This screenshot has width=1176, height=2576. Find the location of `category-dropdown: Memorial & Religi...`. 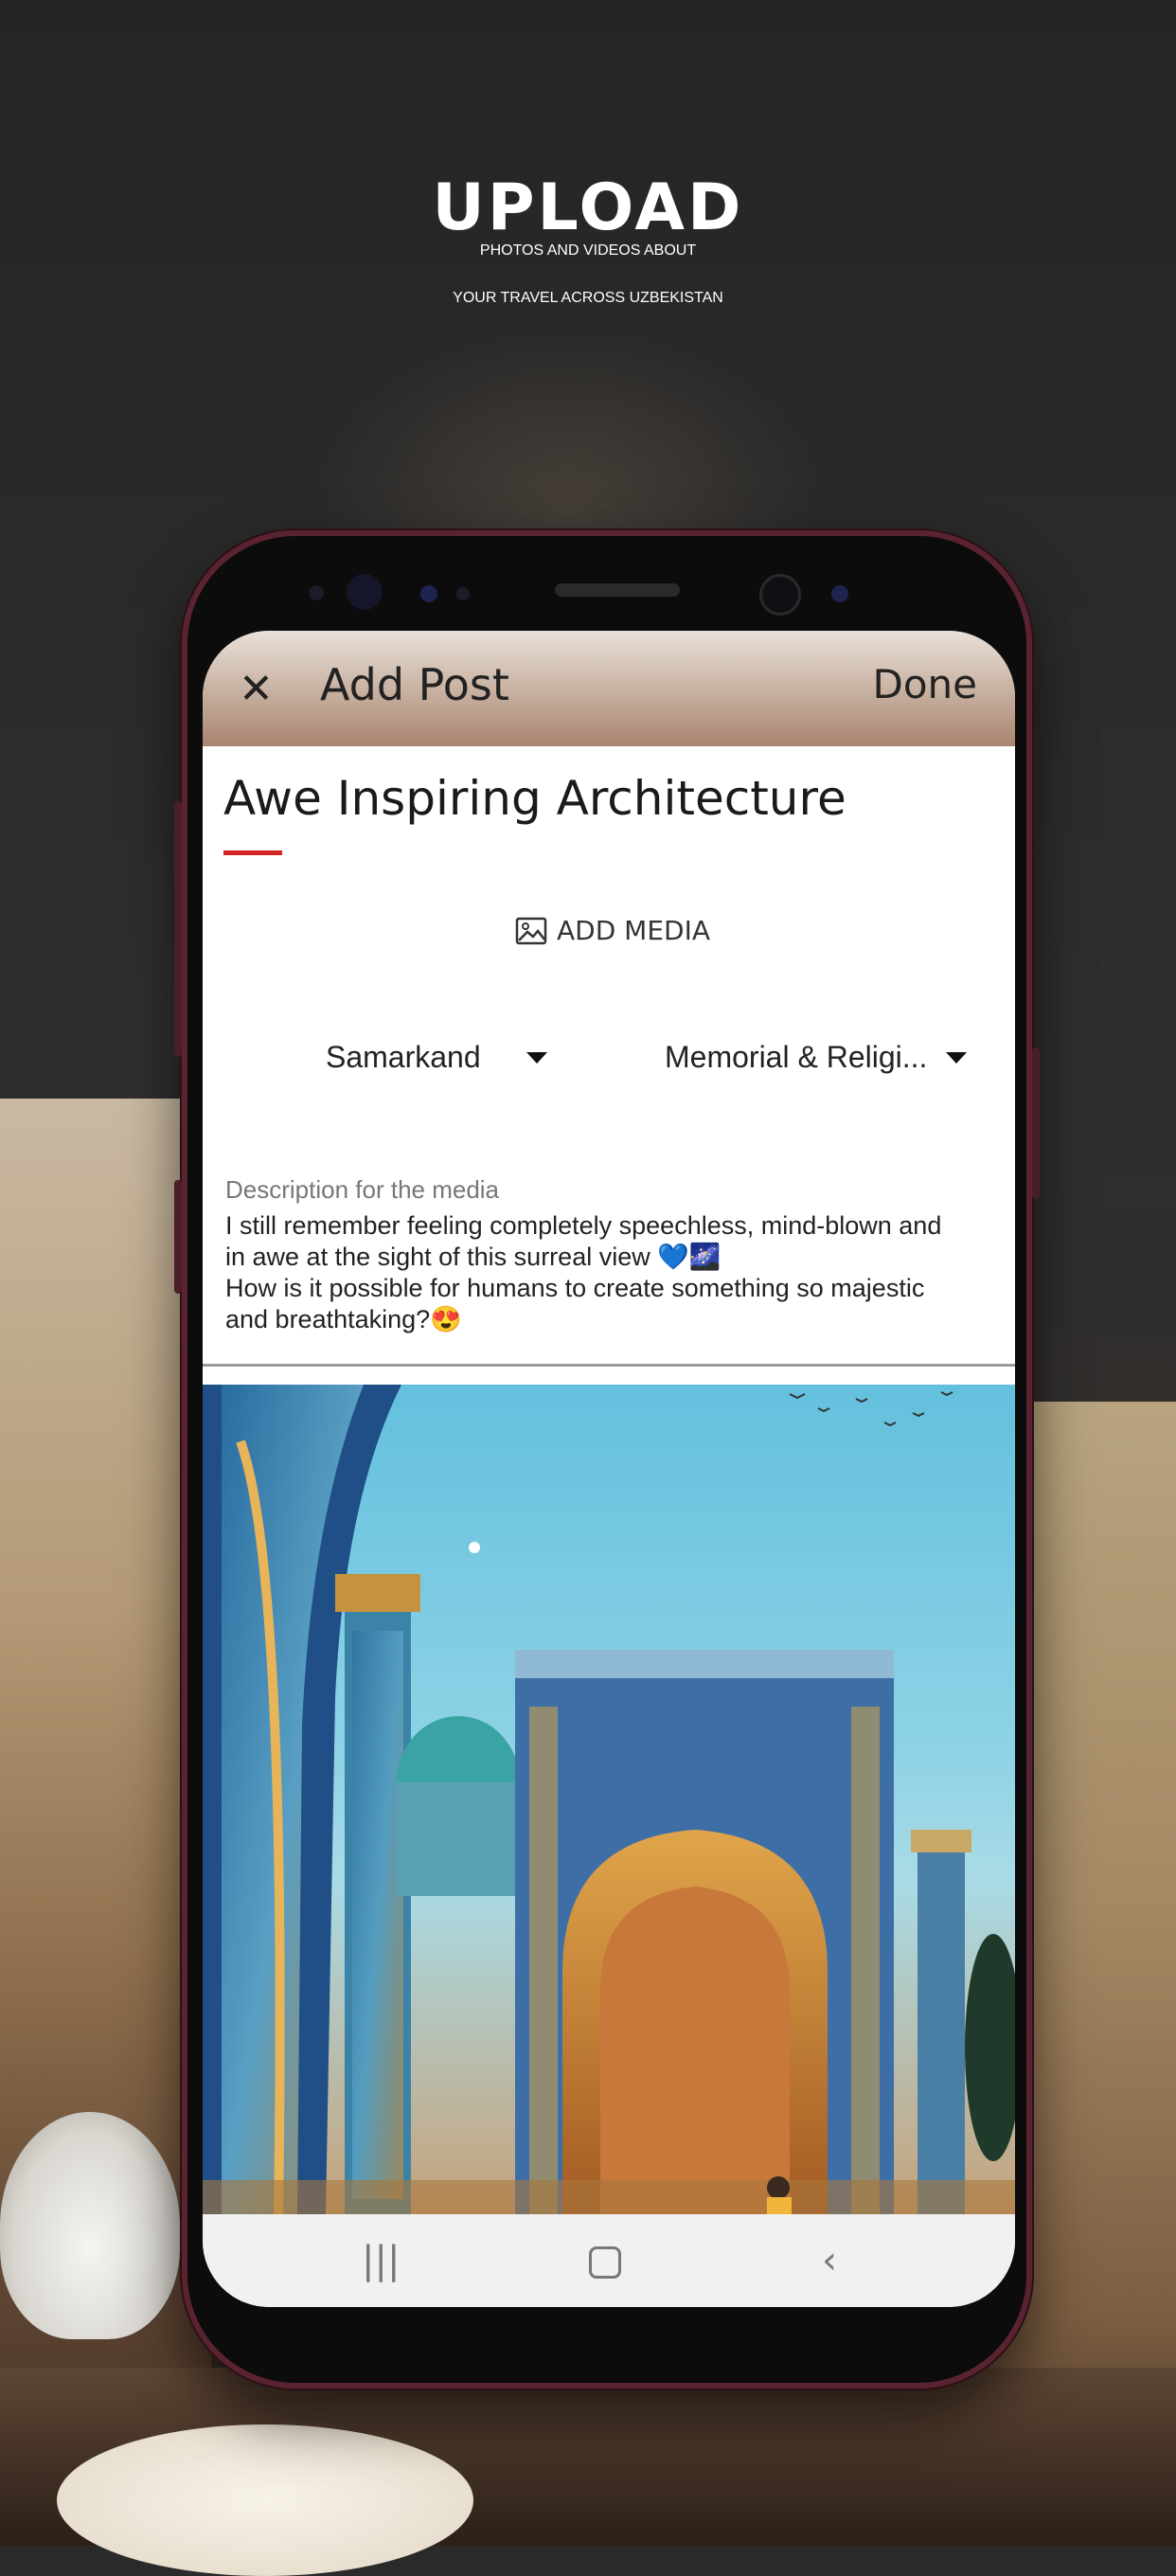

category-dropdown: Memorial & Religi... is located at coordinates (816, 1057).